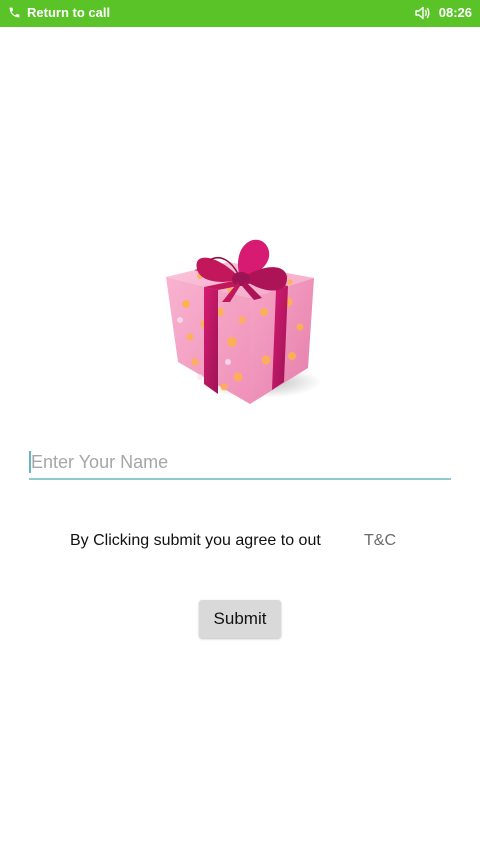 This screenshot has width=480, height=853. What do you see at coordinates (195, 540) in the screenshot?
I see `agreement-text: By Clicking submit you agree to out` at bounding box center [195, 540].